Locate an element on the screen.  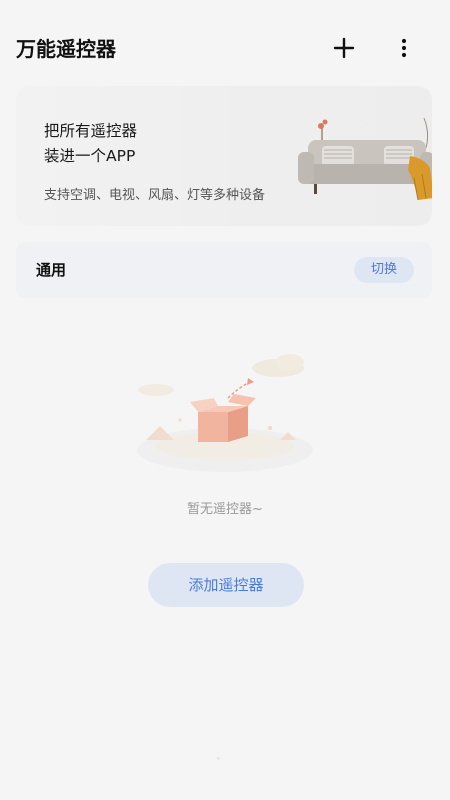
group-label: 通用 is located at coordinates (51, 270).